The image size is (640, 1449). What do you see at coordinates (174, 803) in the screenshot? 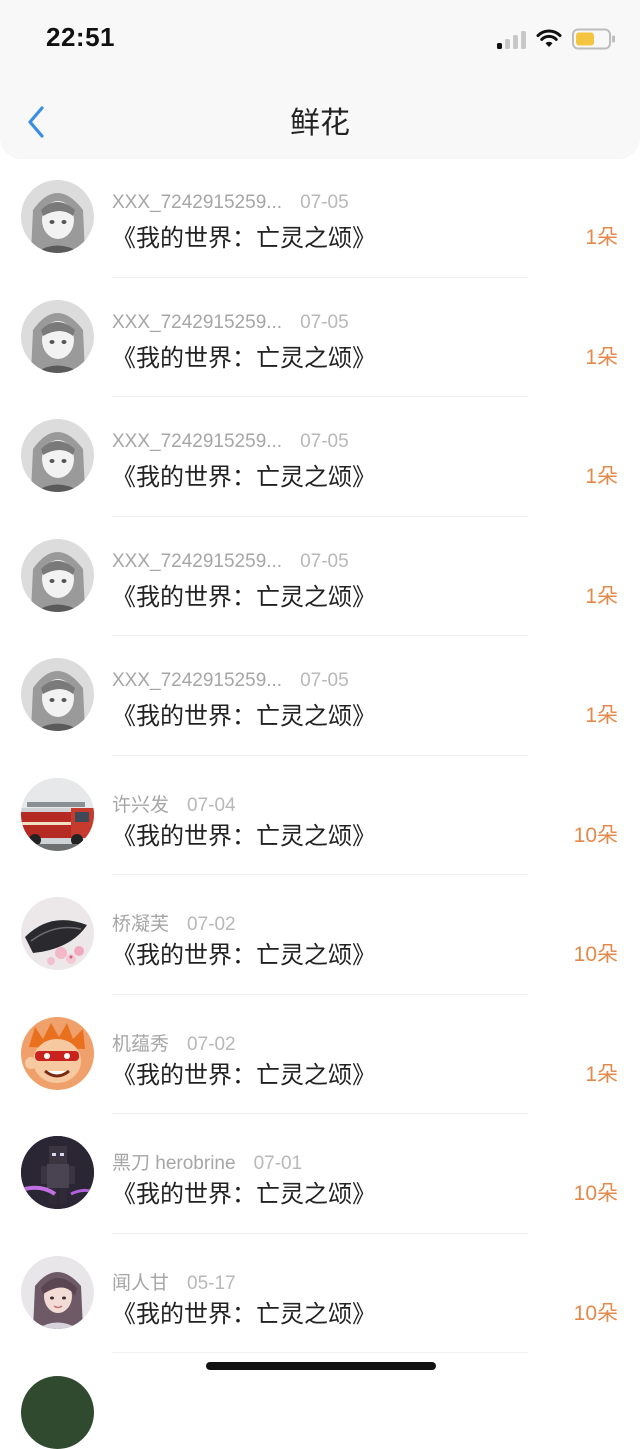
I see `item-meta: 许兴发 07-04` at bounding box center [174, 803].